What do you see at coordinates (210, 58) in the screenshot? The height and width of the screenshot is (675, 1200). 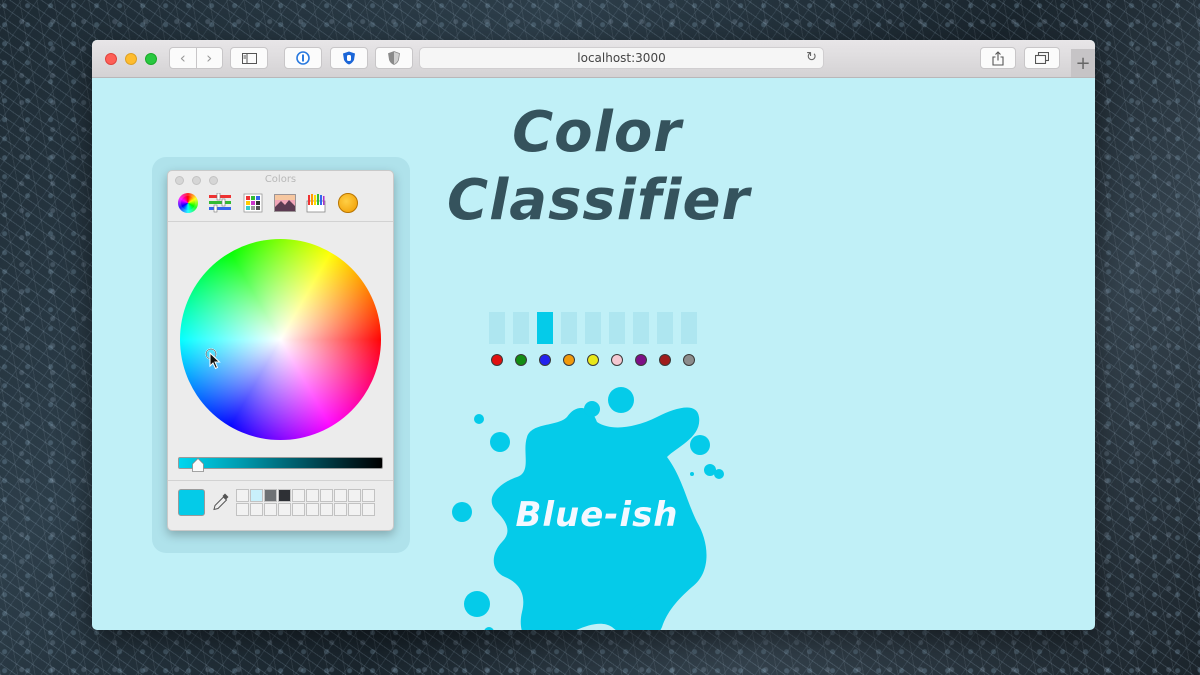 I see `forward-button: ›` at bounding box center [210, 58].